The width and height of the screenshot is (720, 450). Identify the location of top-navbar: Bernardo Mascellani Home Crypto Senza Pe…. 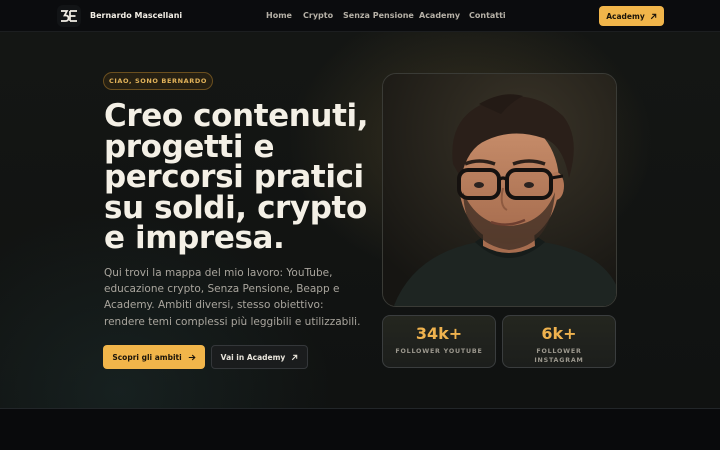
(360, 16).